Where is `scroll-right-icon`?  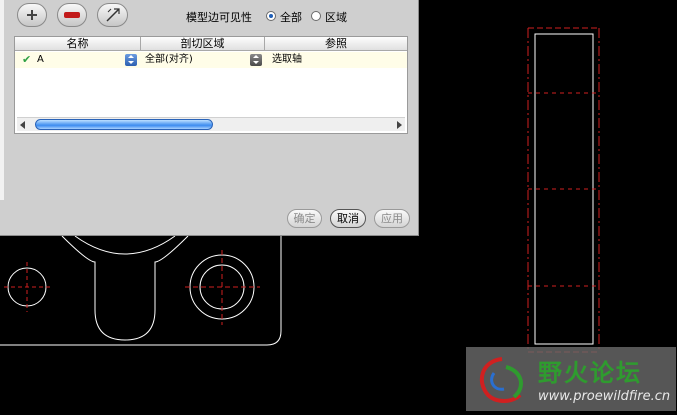 scroll-right-icon is located at coordinates (399, 125).